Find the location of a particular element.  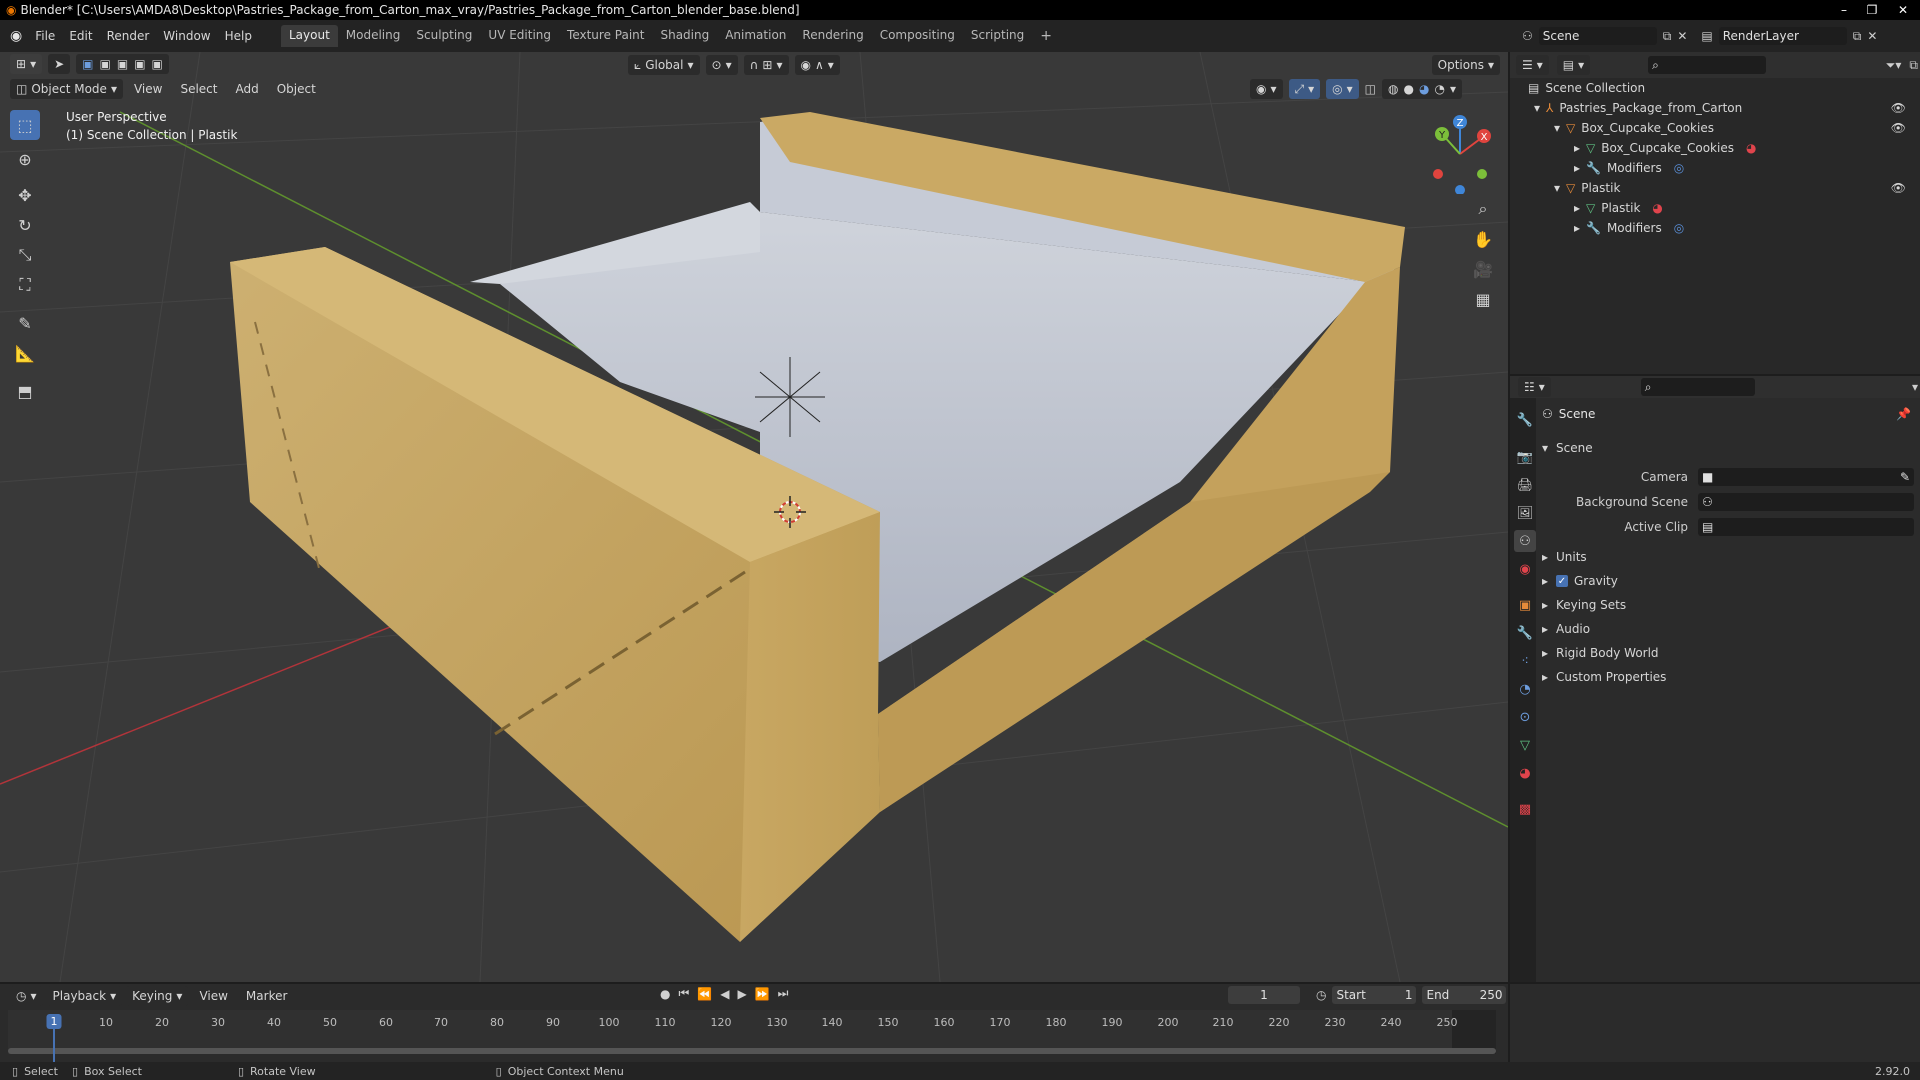

timeline-view-menu: View is located at coordinates (213, 996).